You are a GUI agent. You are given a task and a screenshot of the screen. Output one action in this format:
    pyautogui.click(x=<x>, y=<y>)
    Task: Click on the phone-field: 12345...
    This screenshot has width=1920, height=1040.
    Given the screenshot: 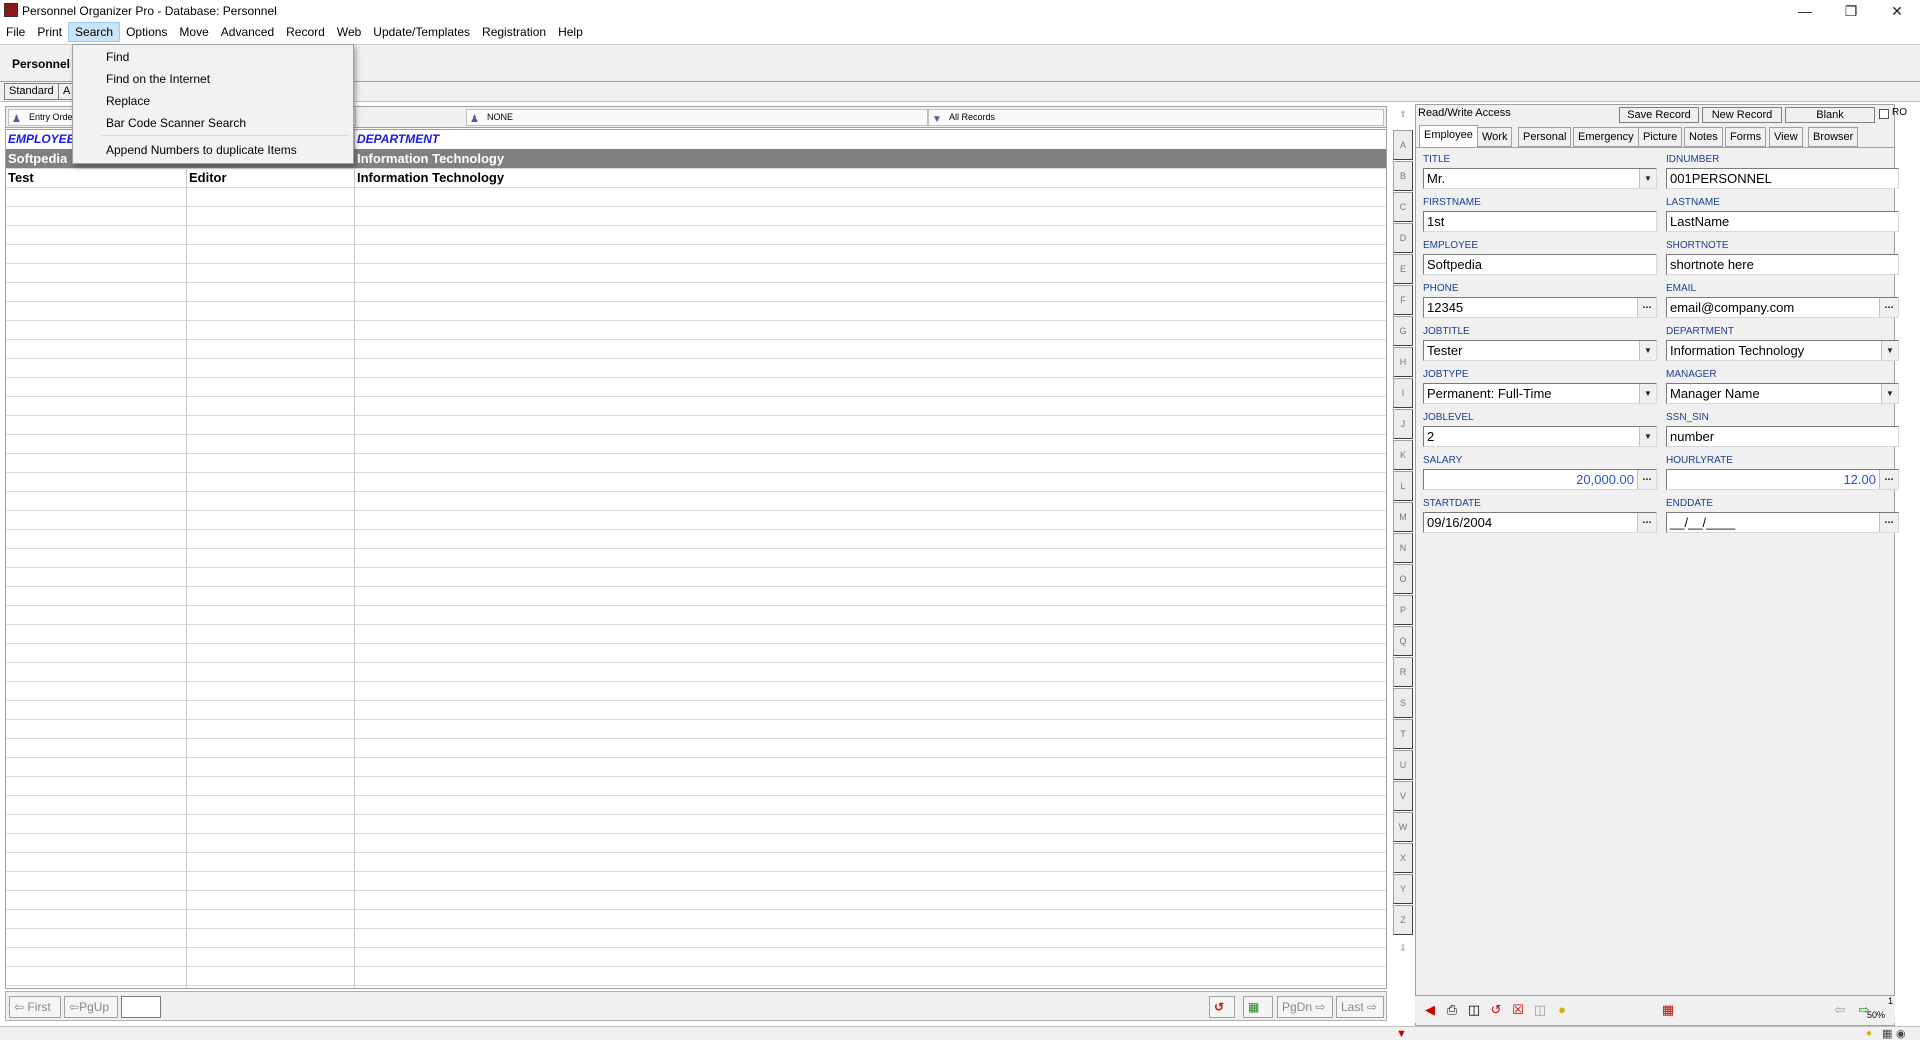 What is the action you would take?
    pyautogui.click(x=1540, y=307)
    